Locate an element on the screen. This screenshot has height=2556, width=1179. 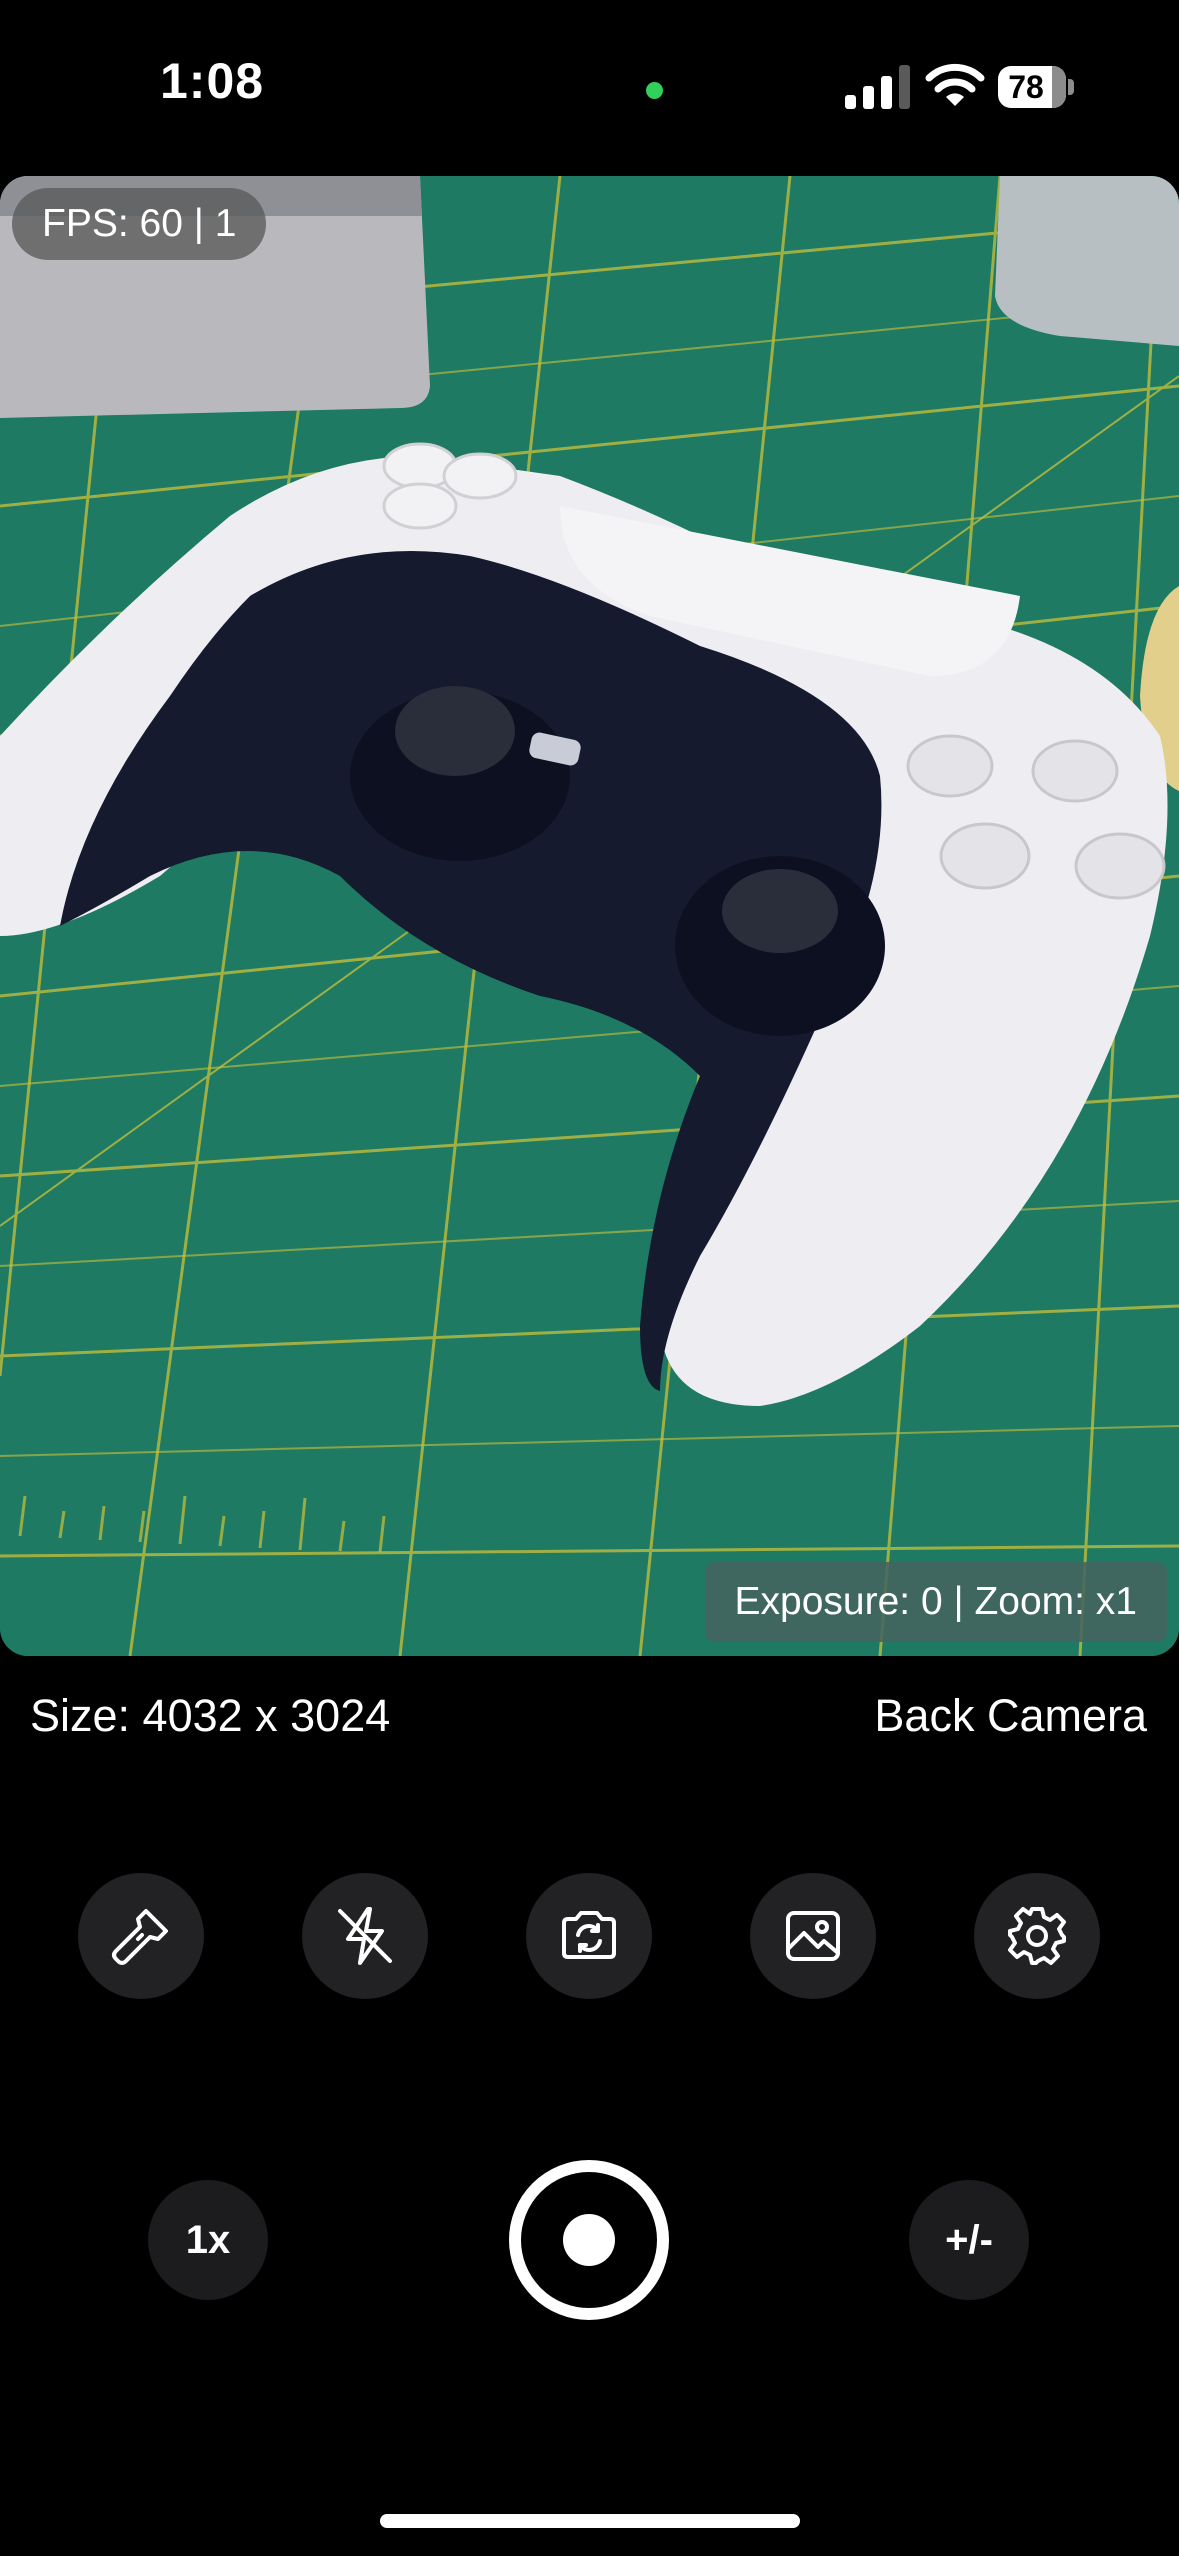
switch-camera-button is located at coordinates (589, 1936).